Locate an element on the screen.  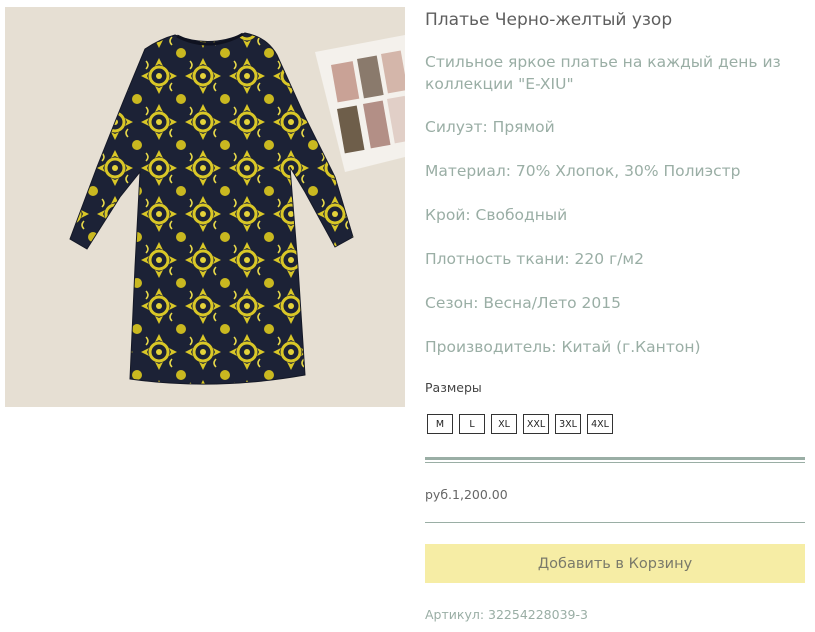
spec-material: Материал: 70% Хлопок, 30% Полиэстр is located at coordinates (583, 171).